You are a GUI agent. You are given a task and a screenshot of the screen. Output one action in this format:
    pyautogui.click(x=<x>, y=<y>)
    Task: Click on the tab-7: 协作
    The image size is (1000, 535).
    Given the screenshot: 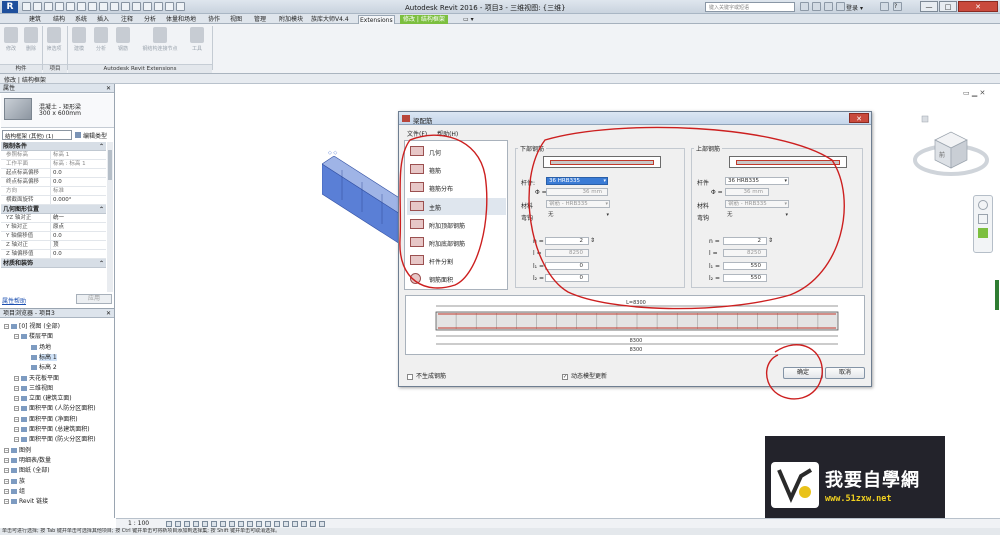 What is the action you would take?
    pyautogui.click(x=214, y=19)
    